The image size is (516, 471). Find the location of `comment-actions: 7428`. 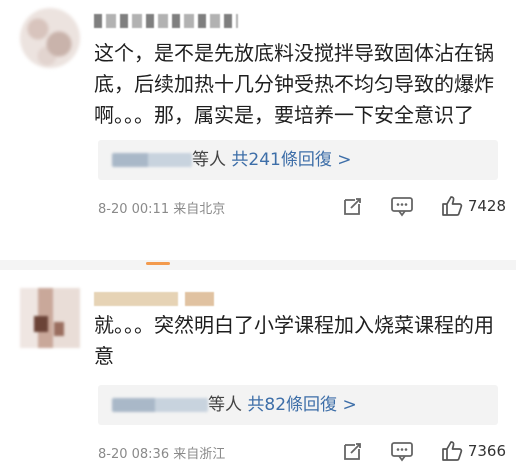

comment-actions: 7428 is located at coordinates (424, 206).